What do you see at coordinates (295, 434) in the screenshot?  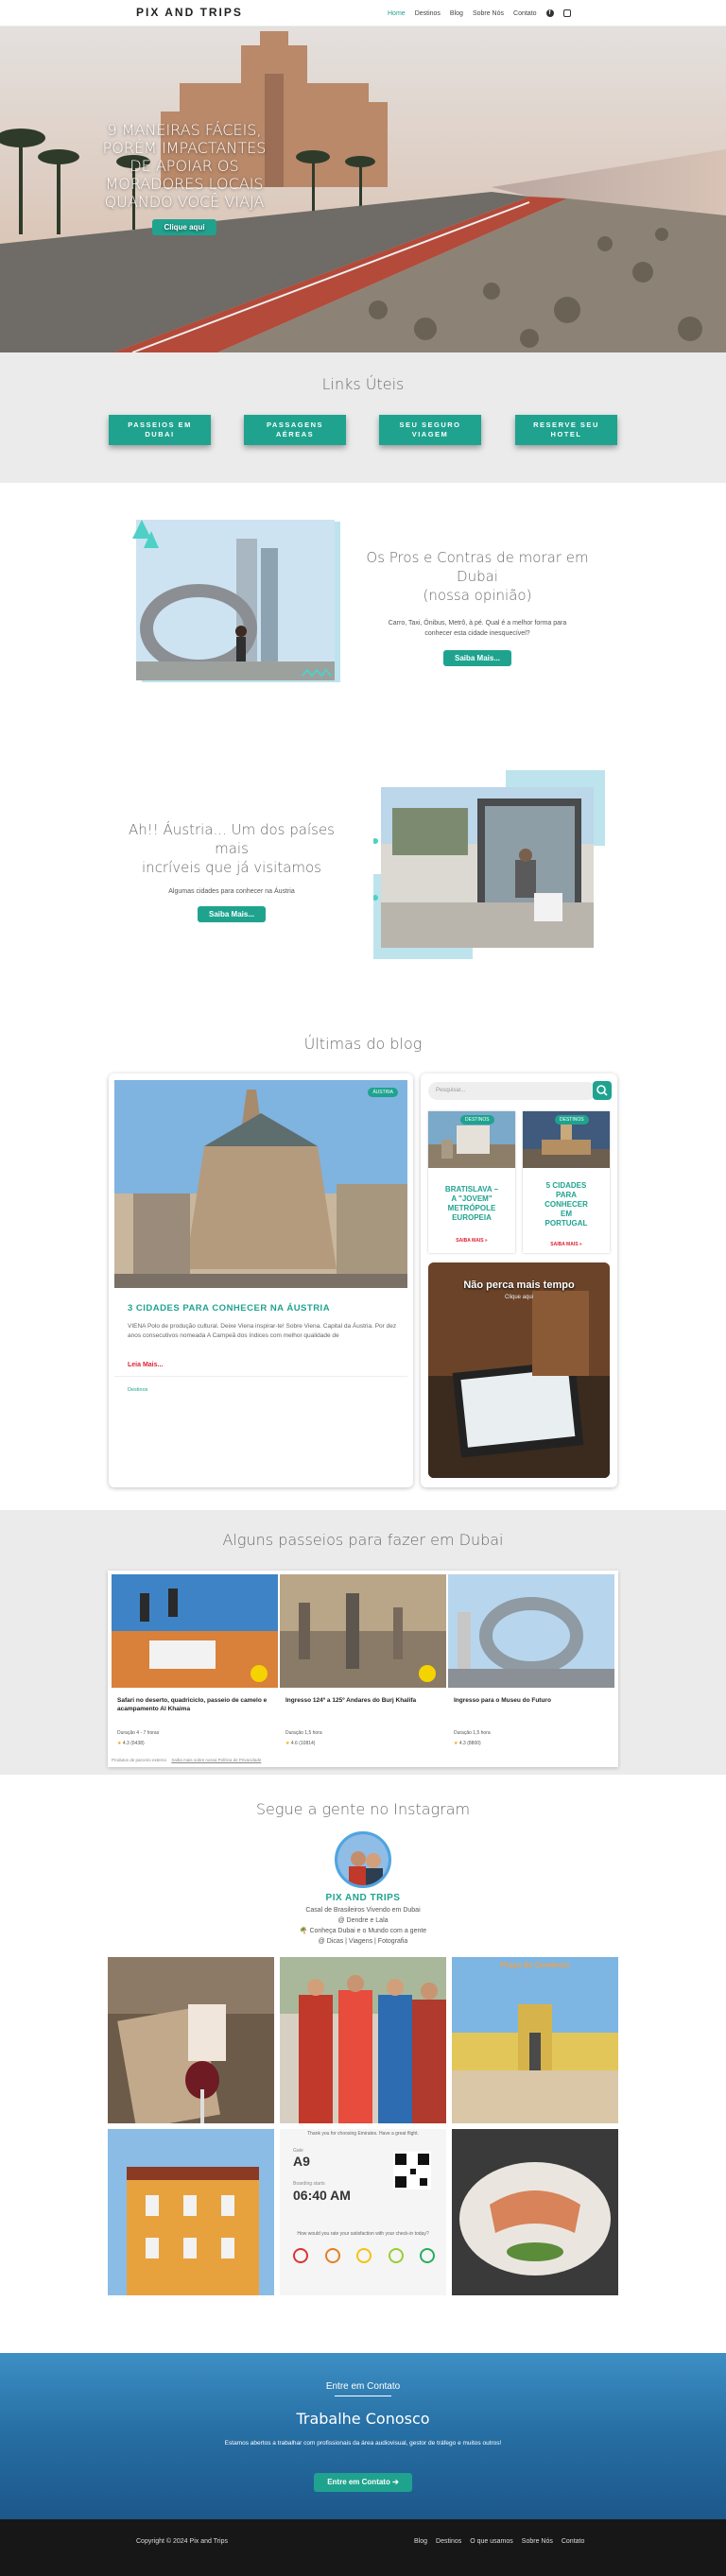 I see `link-line: AÉREAS` at bounding box center [295, 434].